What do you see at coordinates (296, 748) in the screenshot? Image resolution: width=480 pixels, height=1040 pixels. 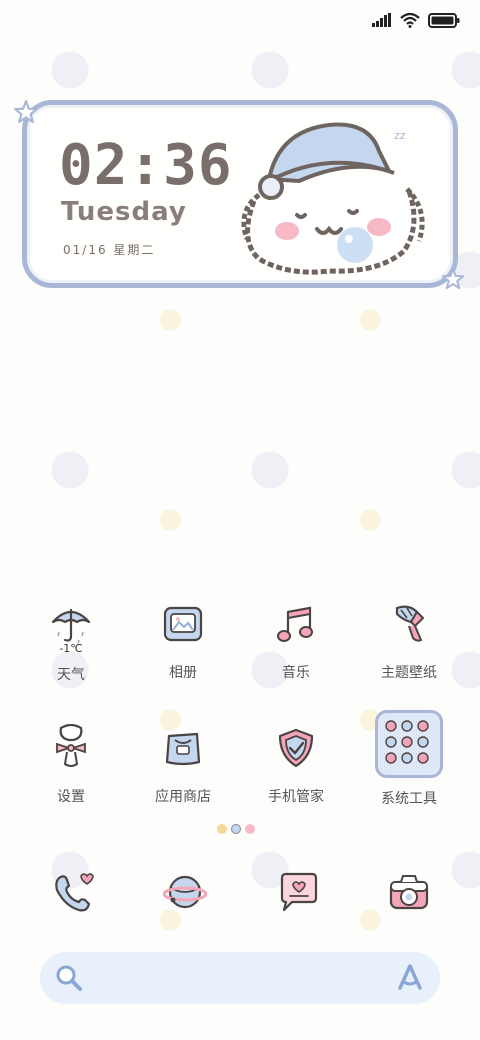 I see `shield-check-icon` at bounding box center [296, 748].